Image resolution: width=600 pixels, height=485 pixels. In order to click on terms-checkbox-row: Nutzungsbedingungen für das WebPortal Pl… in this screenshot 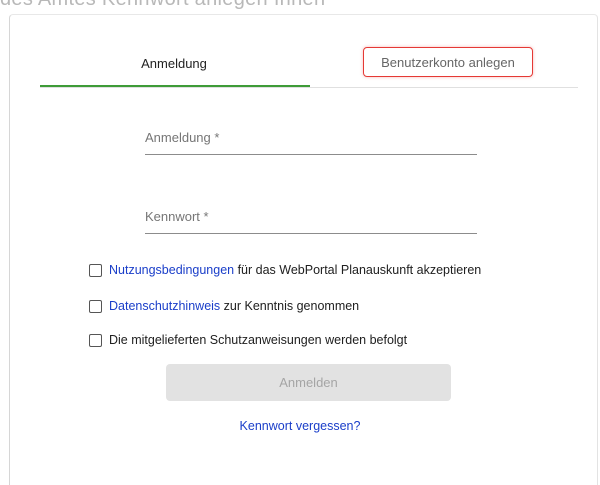, I will do `click(285, 270)`.